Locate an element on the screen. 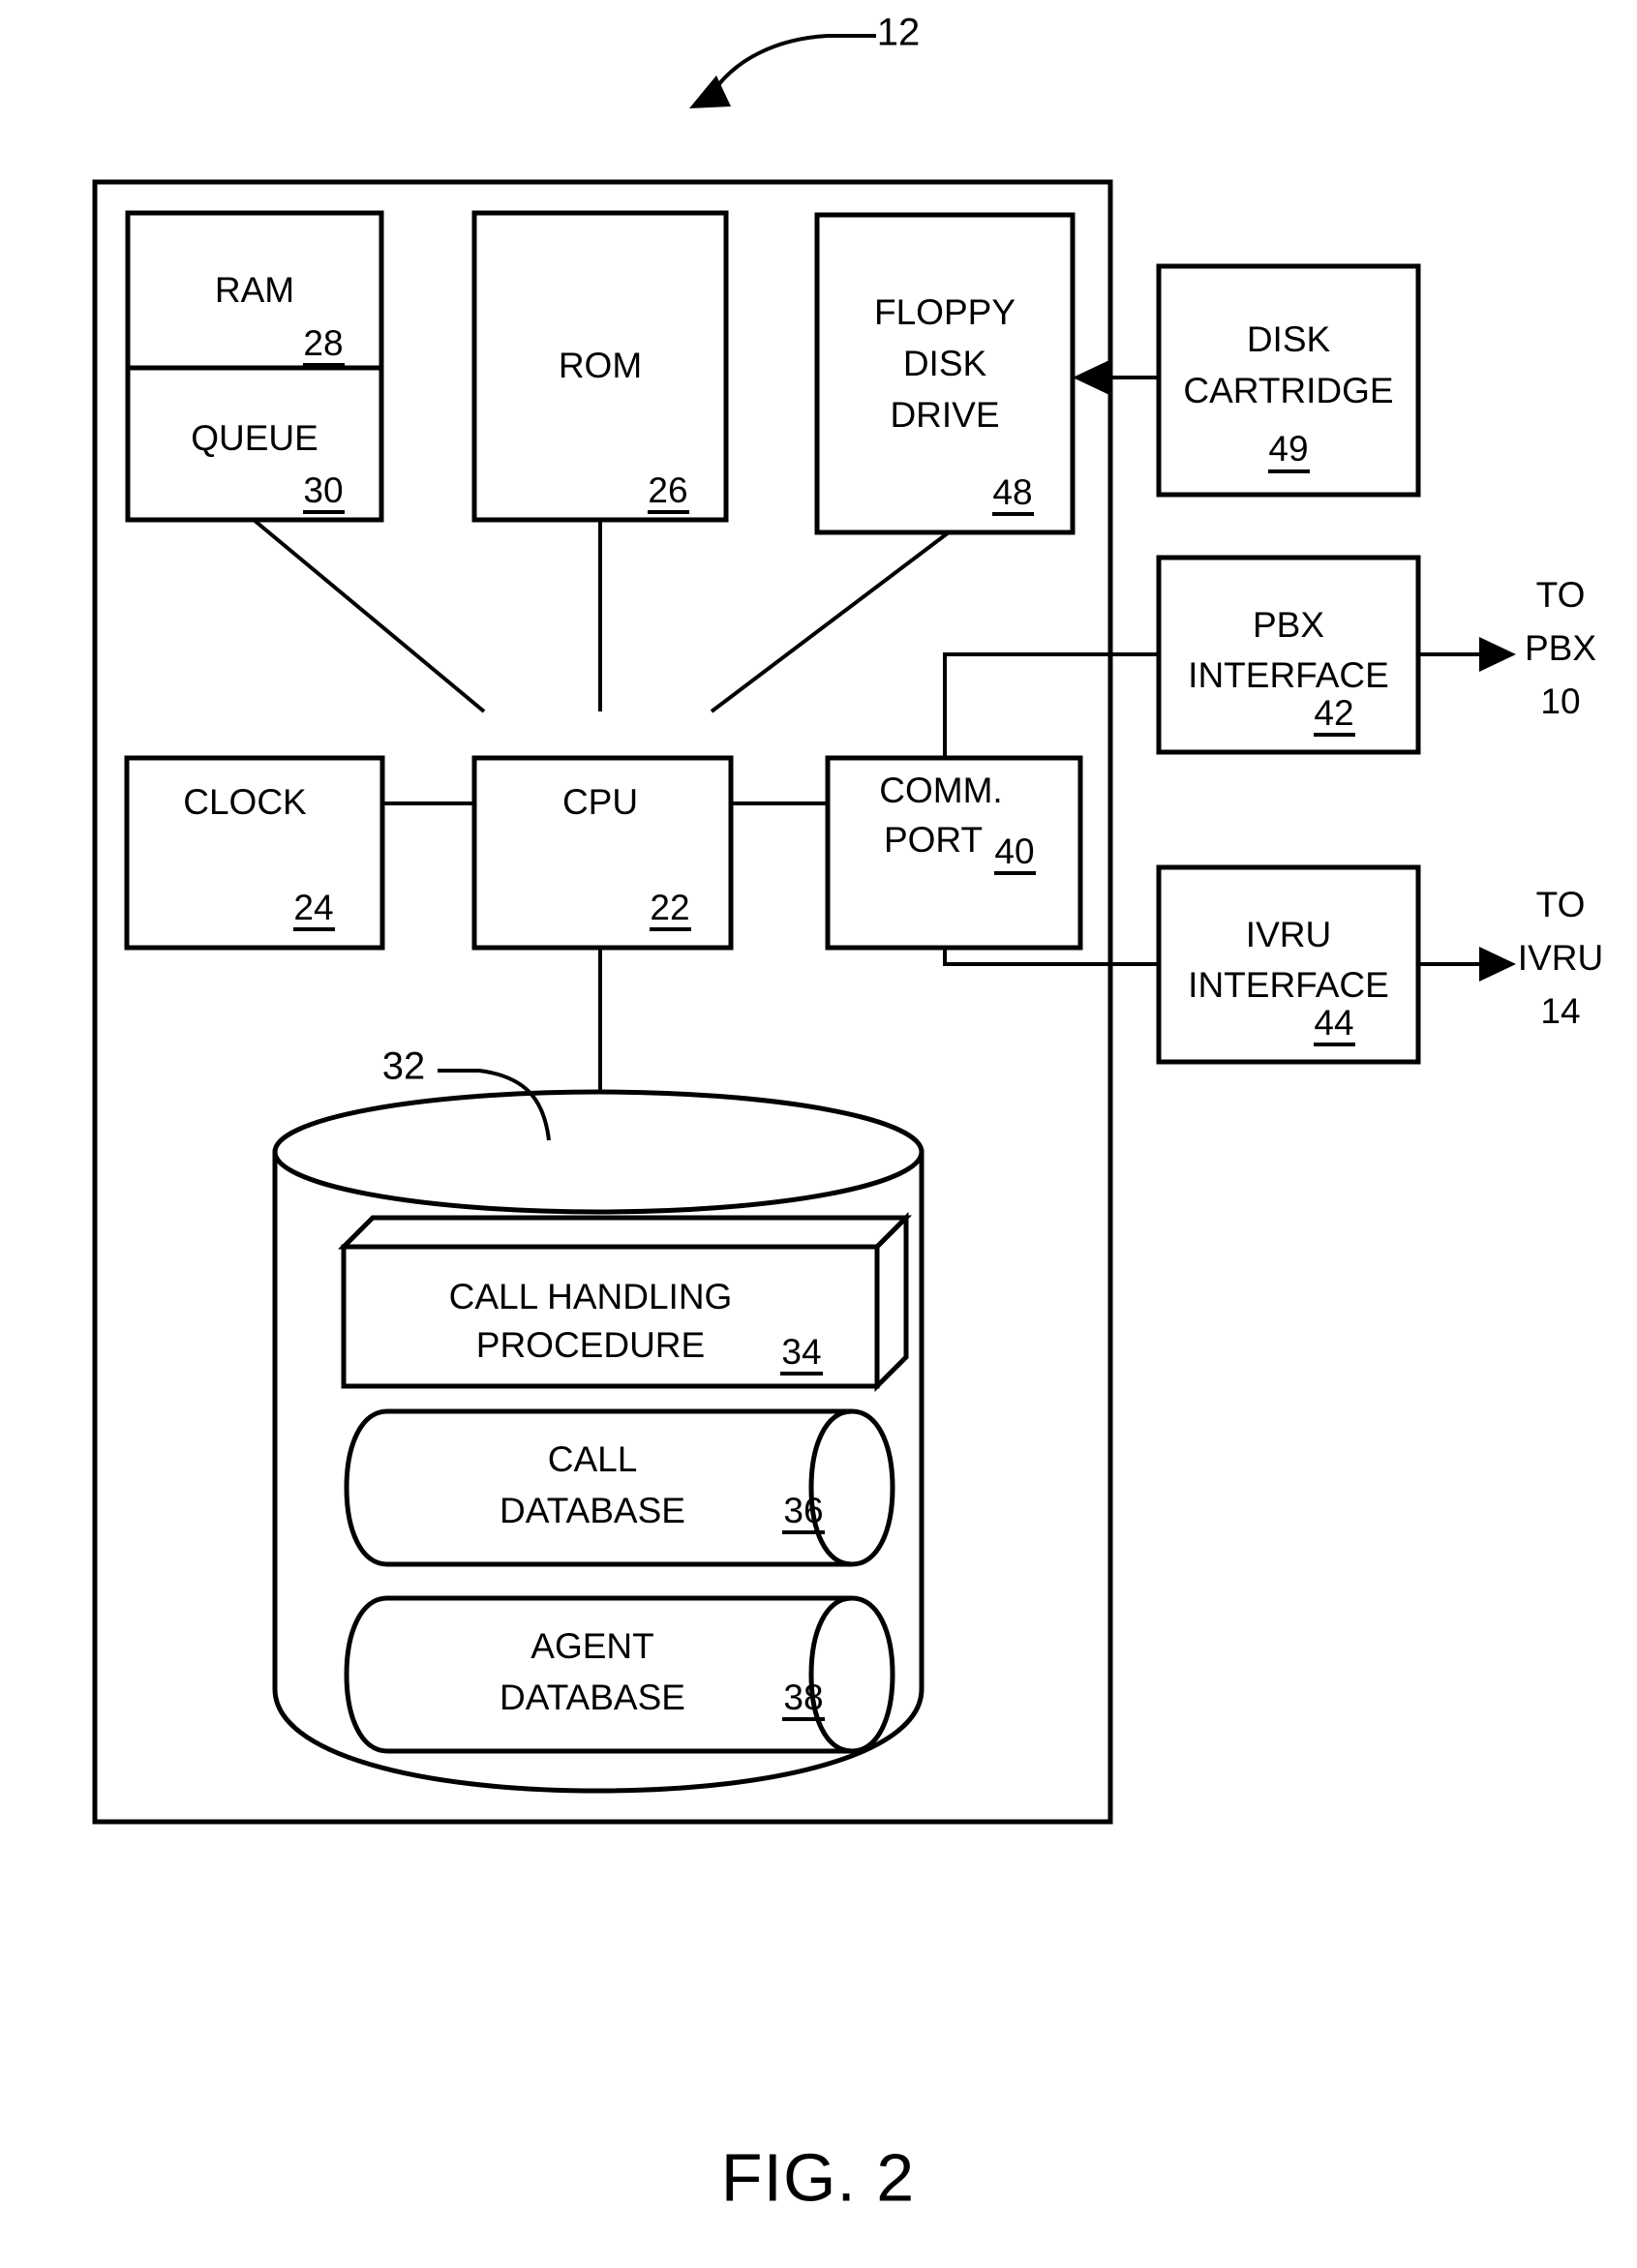  storage-cylinder-top-ellipse is located at coordinates (598, 1152).